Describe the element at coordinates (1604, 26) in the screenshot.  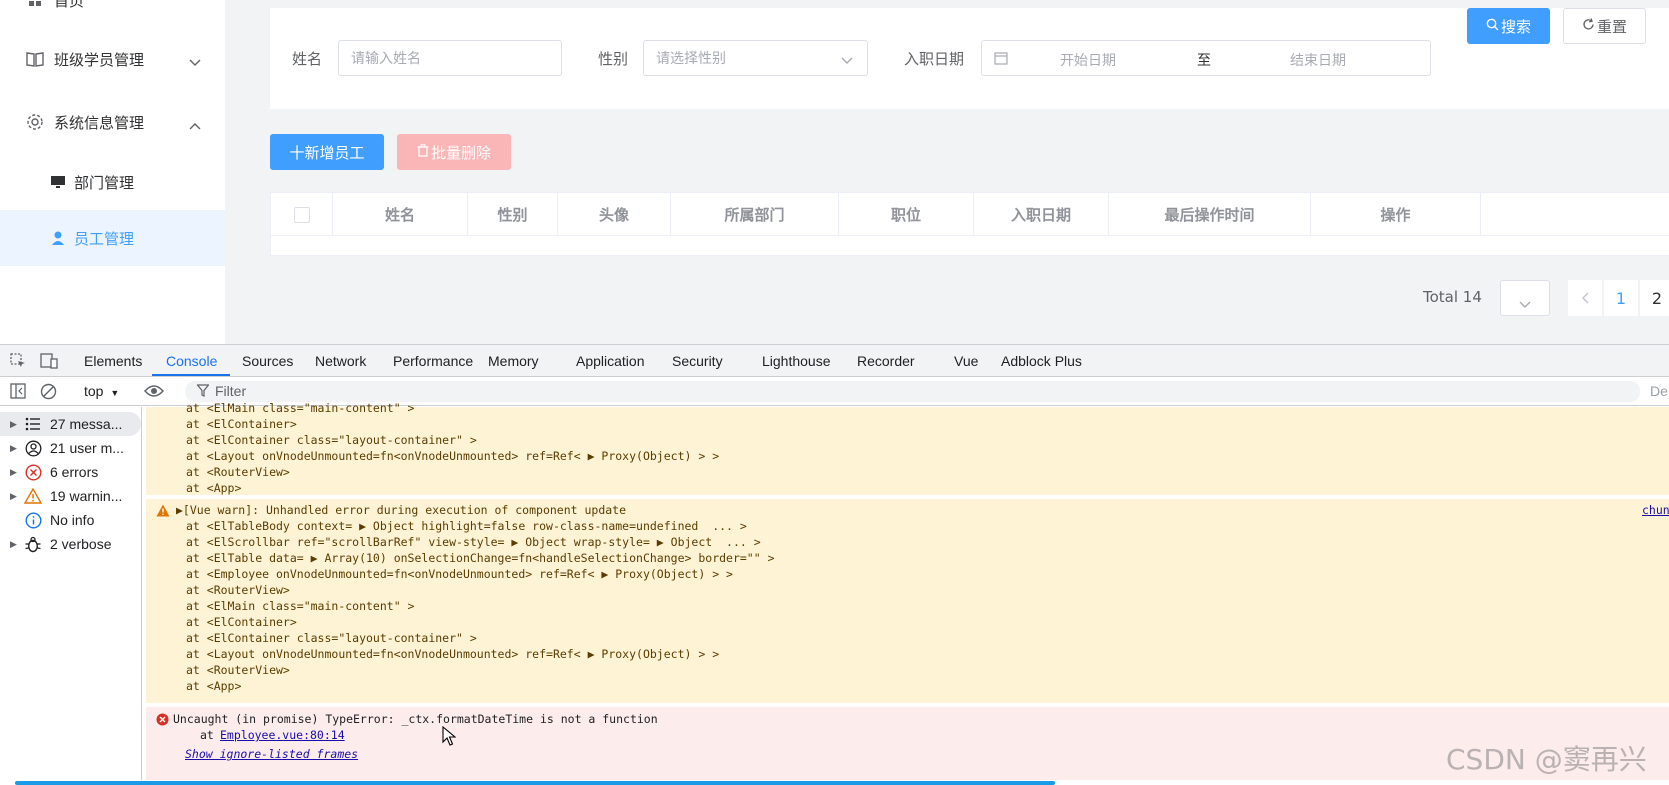
I see `reset-button: 重置` at that location.